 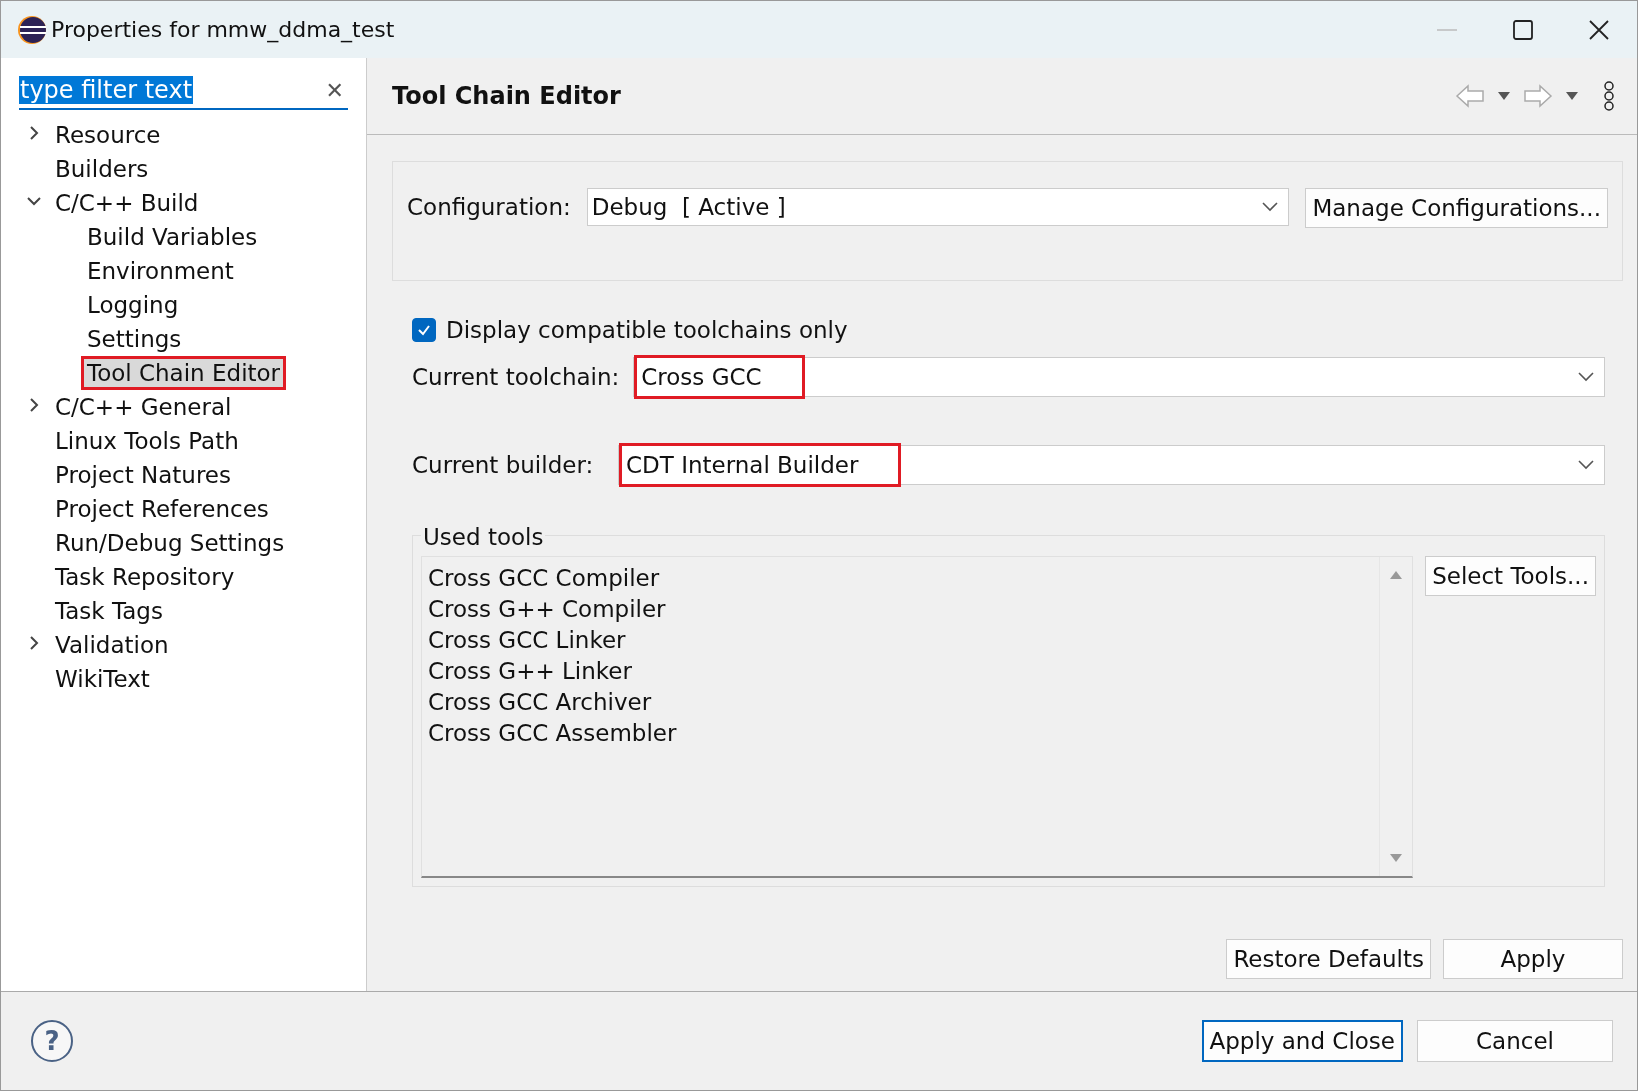 I want to click on toolchain-label: Current toolchain:, so click(x=516, y=377).